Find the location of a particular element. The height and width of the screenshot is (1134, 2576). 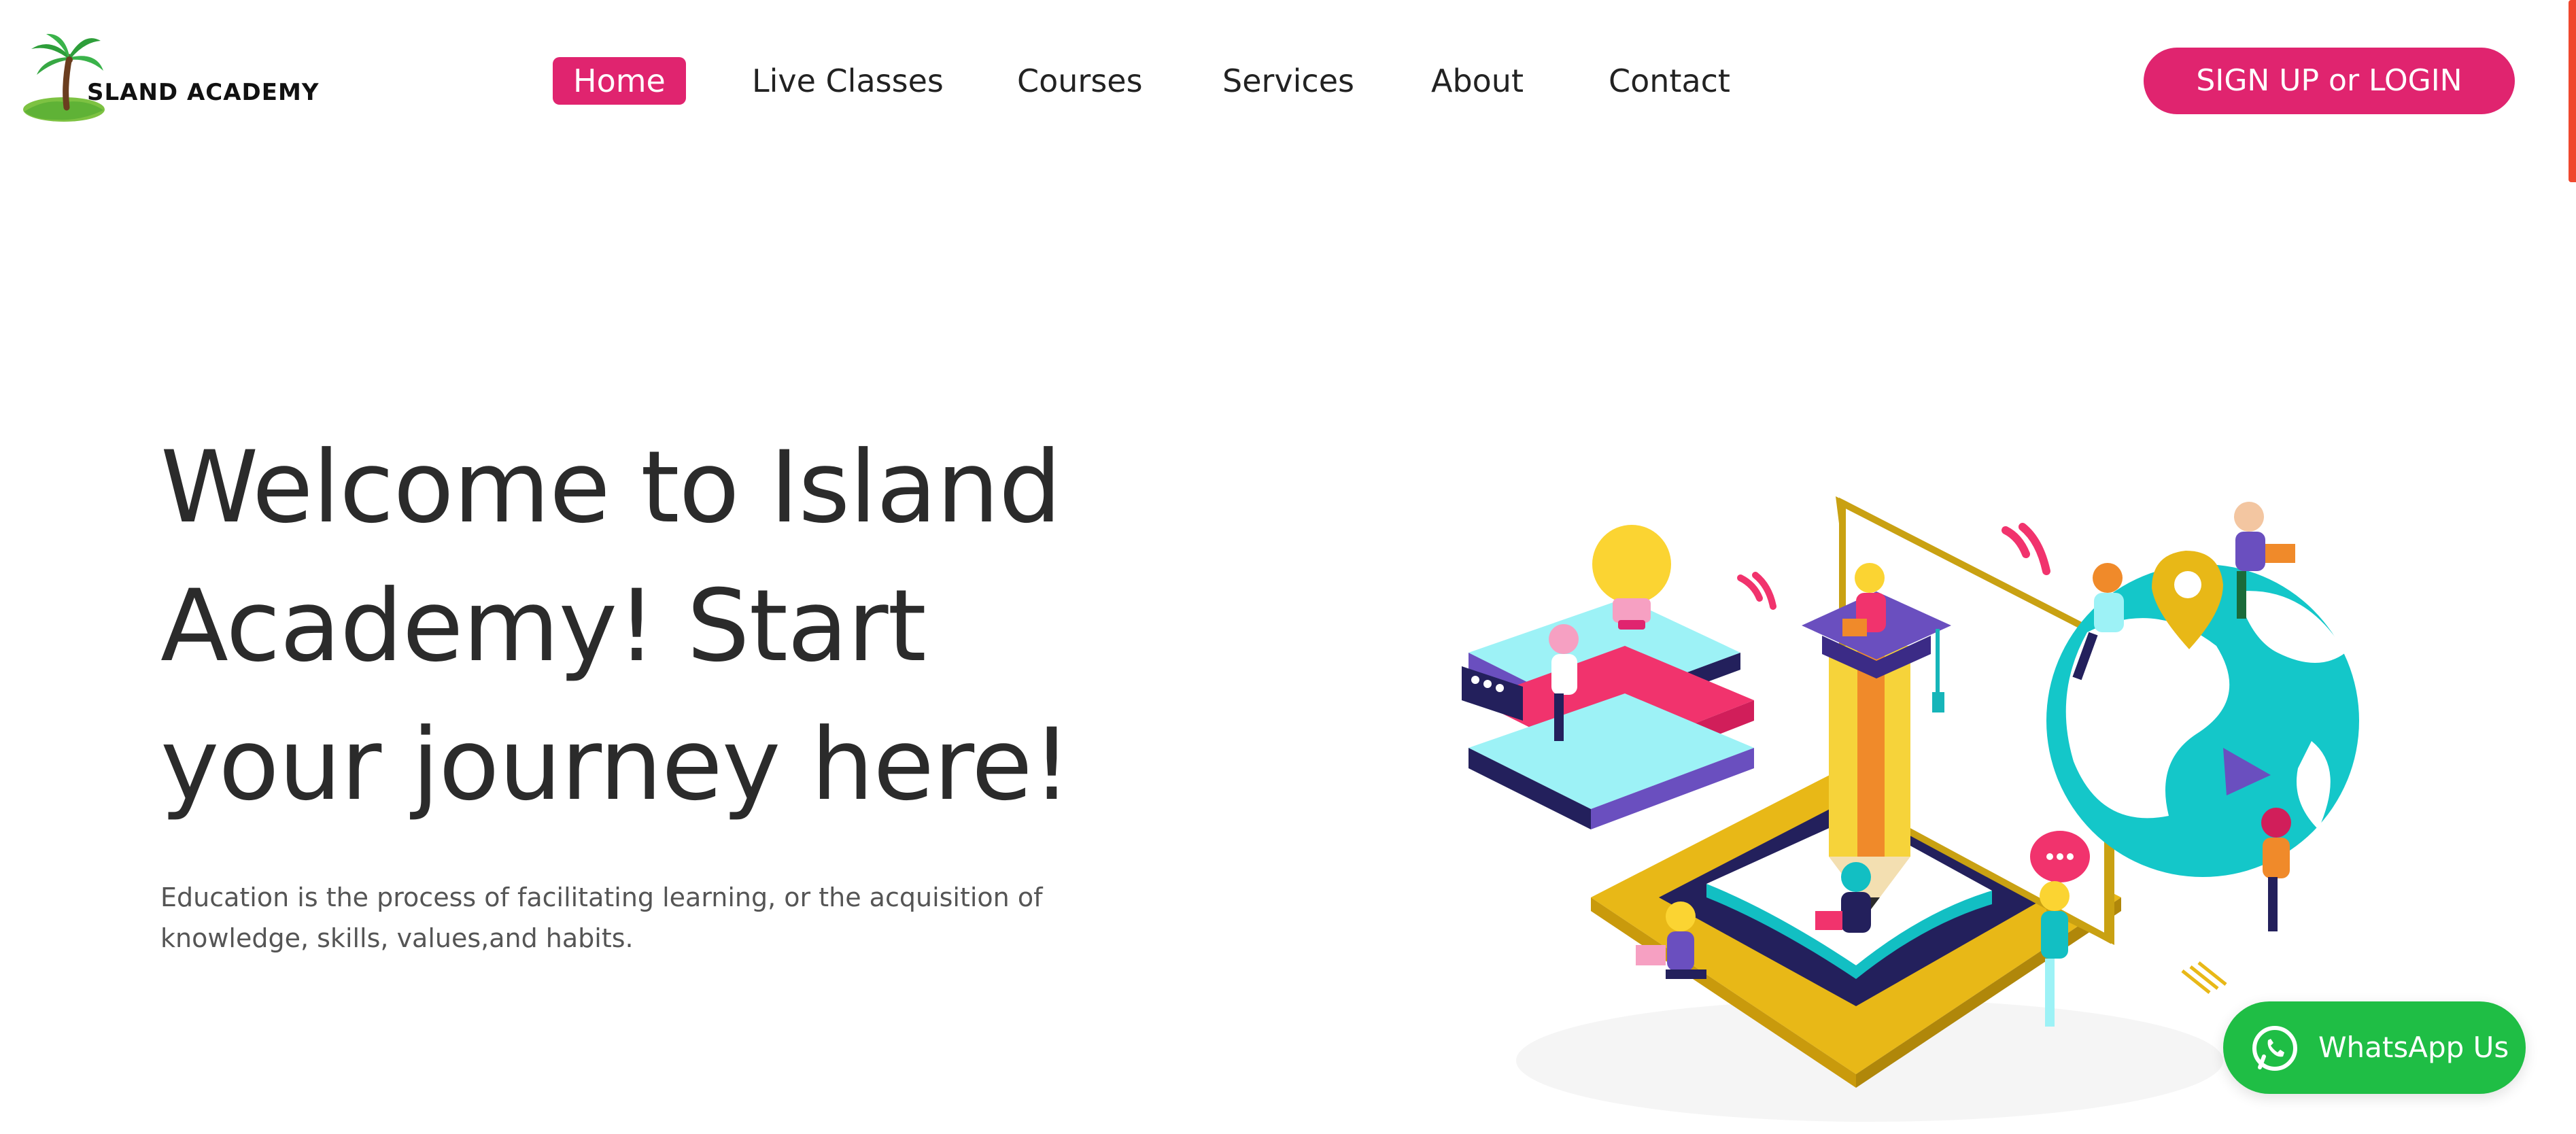

nav-live-classes: Live Classes is located at coordinates (848, 81).